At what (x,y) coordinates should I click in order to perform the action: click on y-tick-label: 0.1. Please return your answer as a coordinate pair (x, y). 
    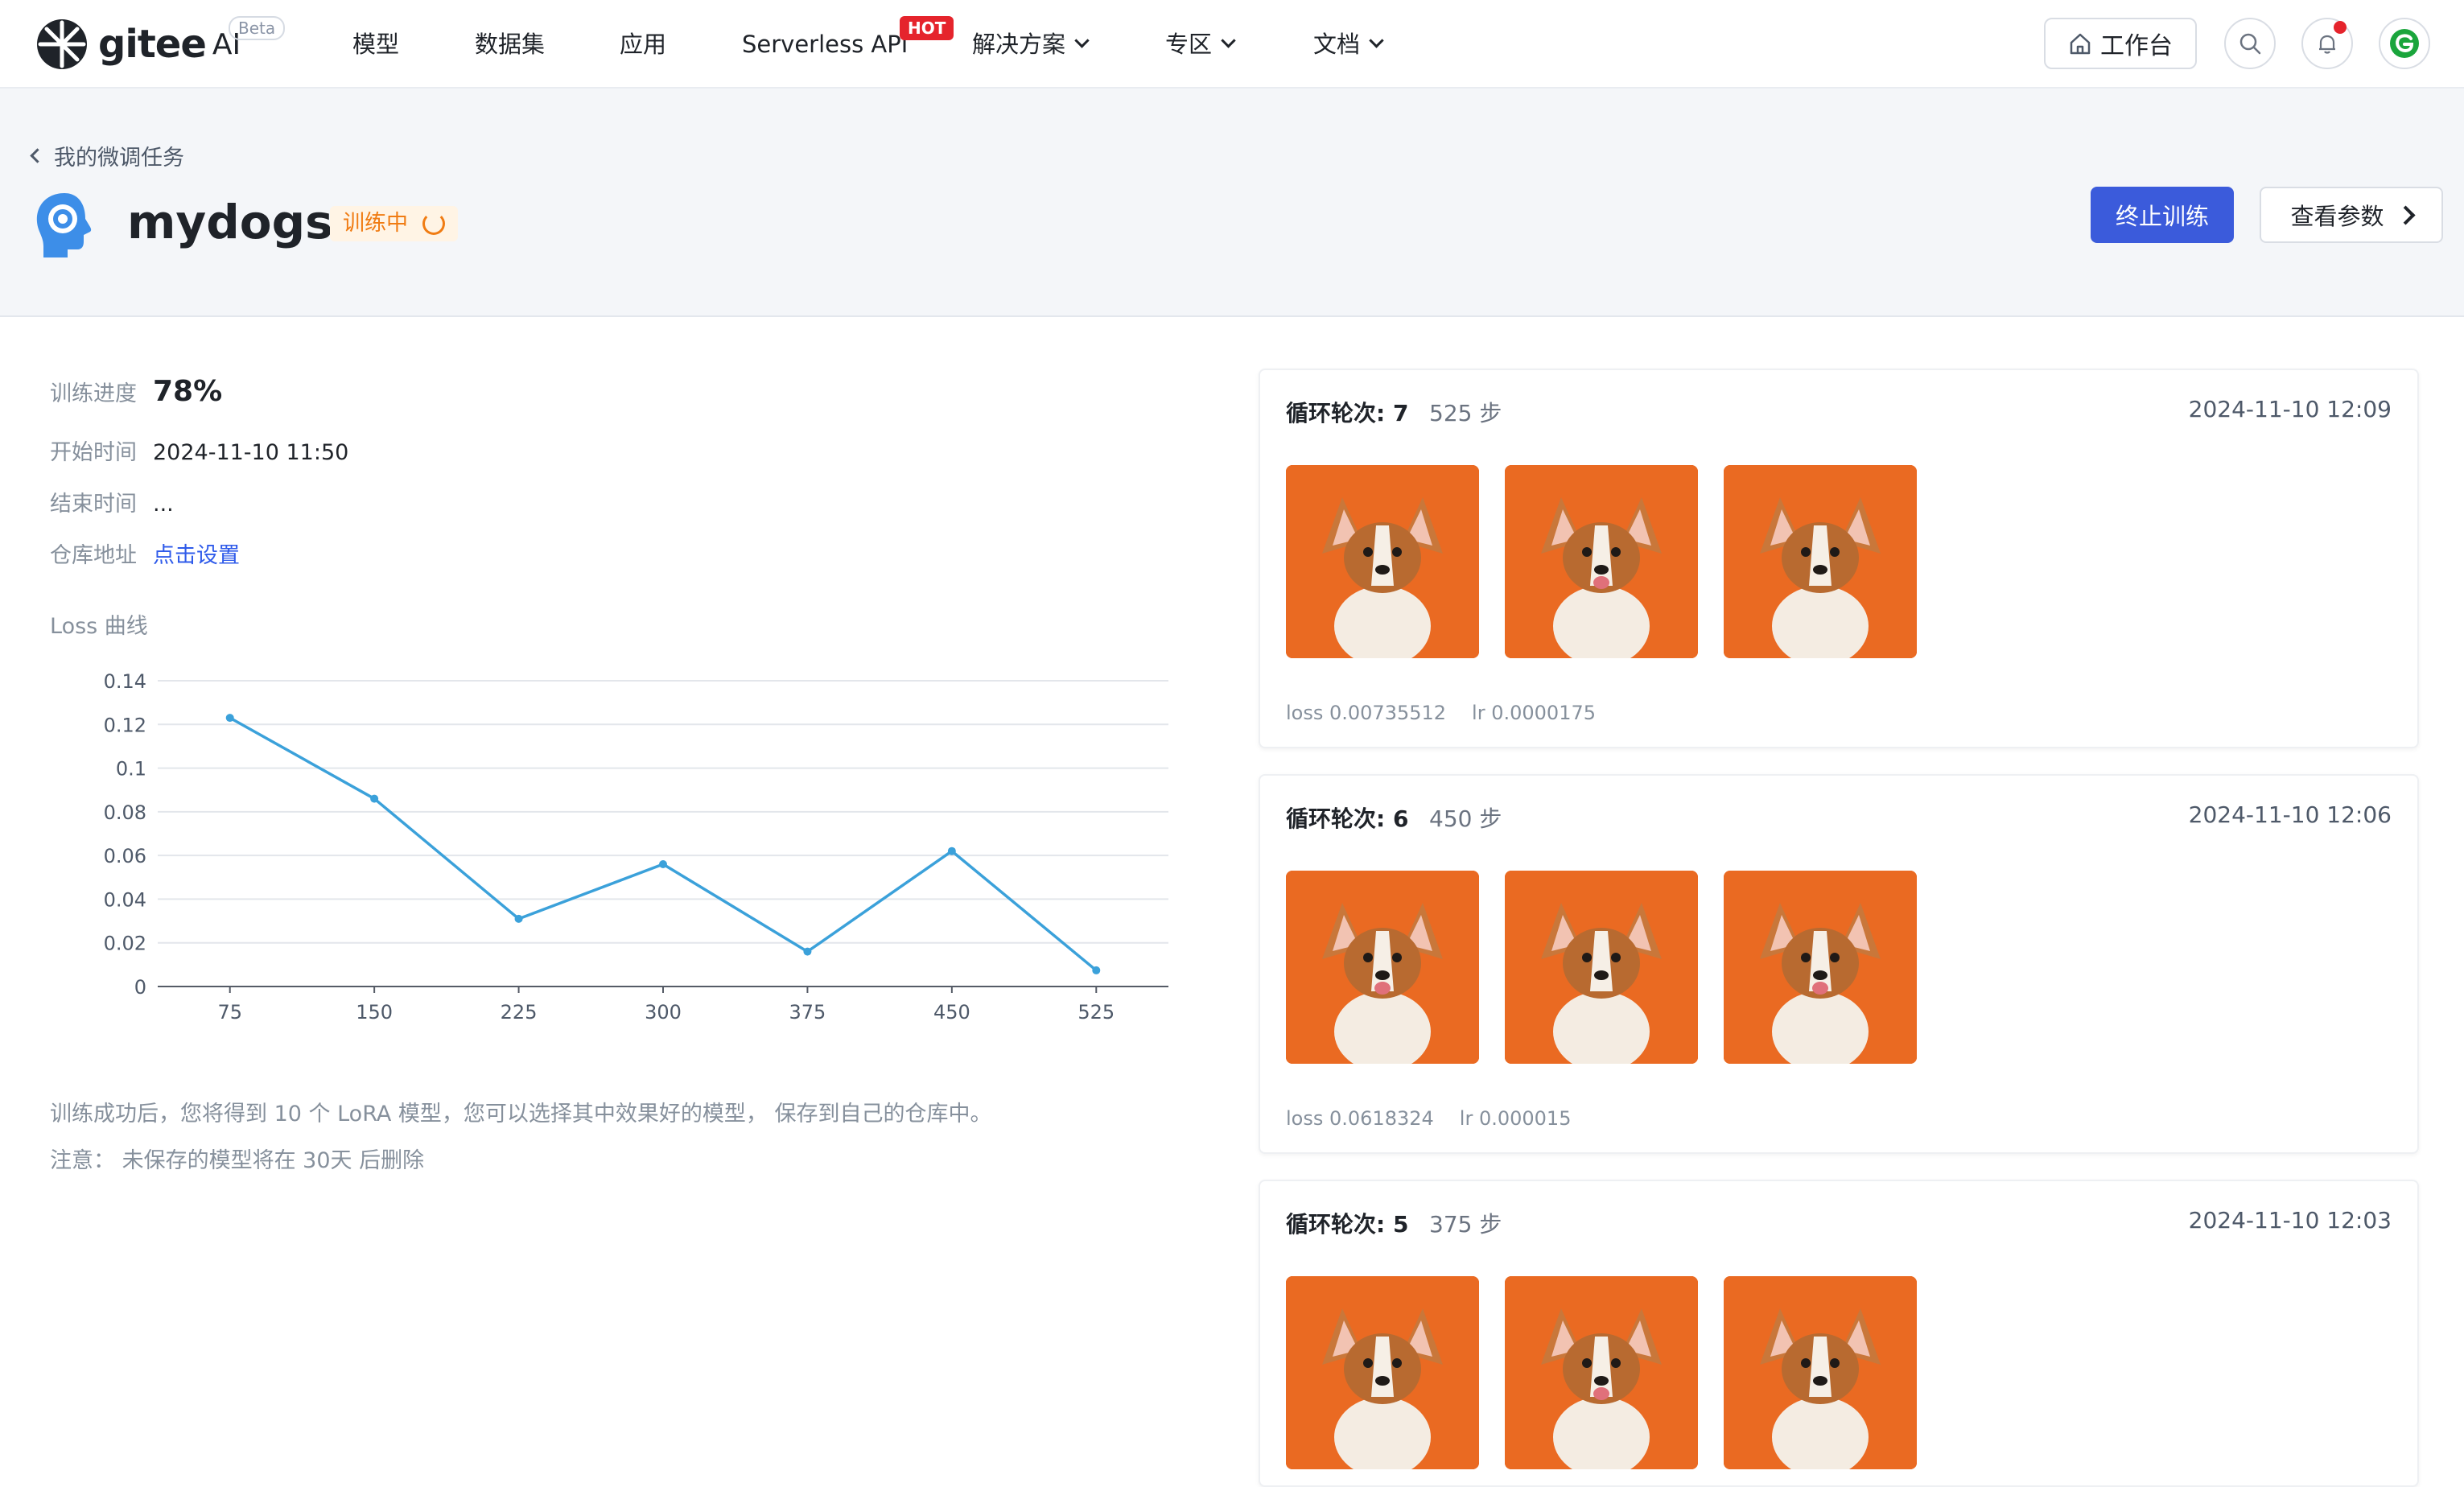
    Looking at the image, I should click on (131, 769).